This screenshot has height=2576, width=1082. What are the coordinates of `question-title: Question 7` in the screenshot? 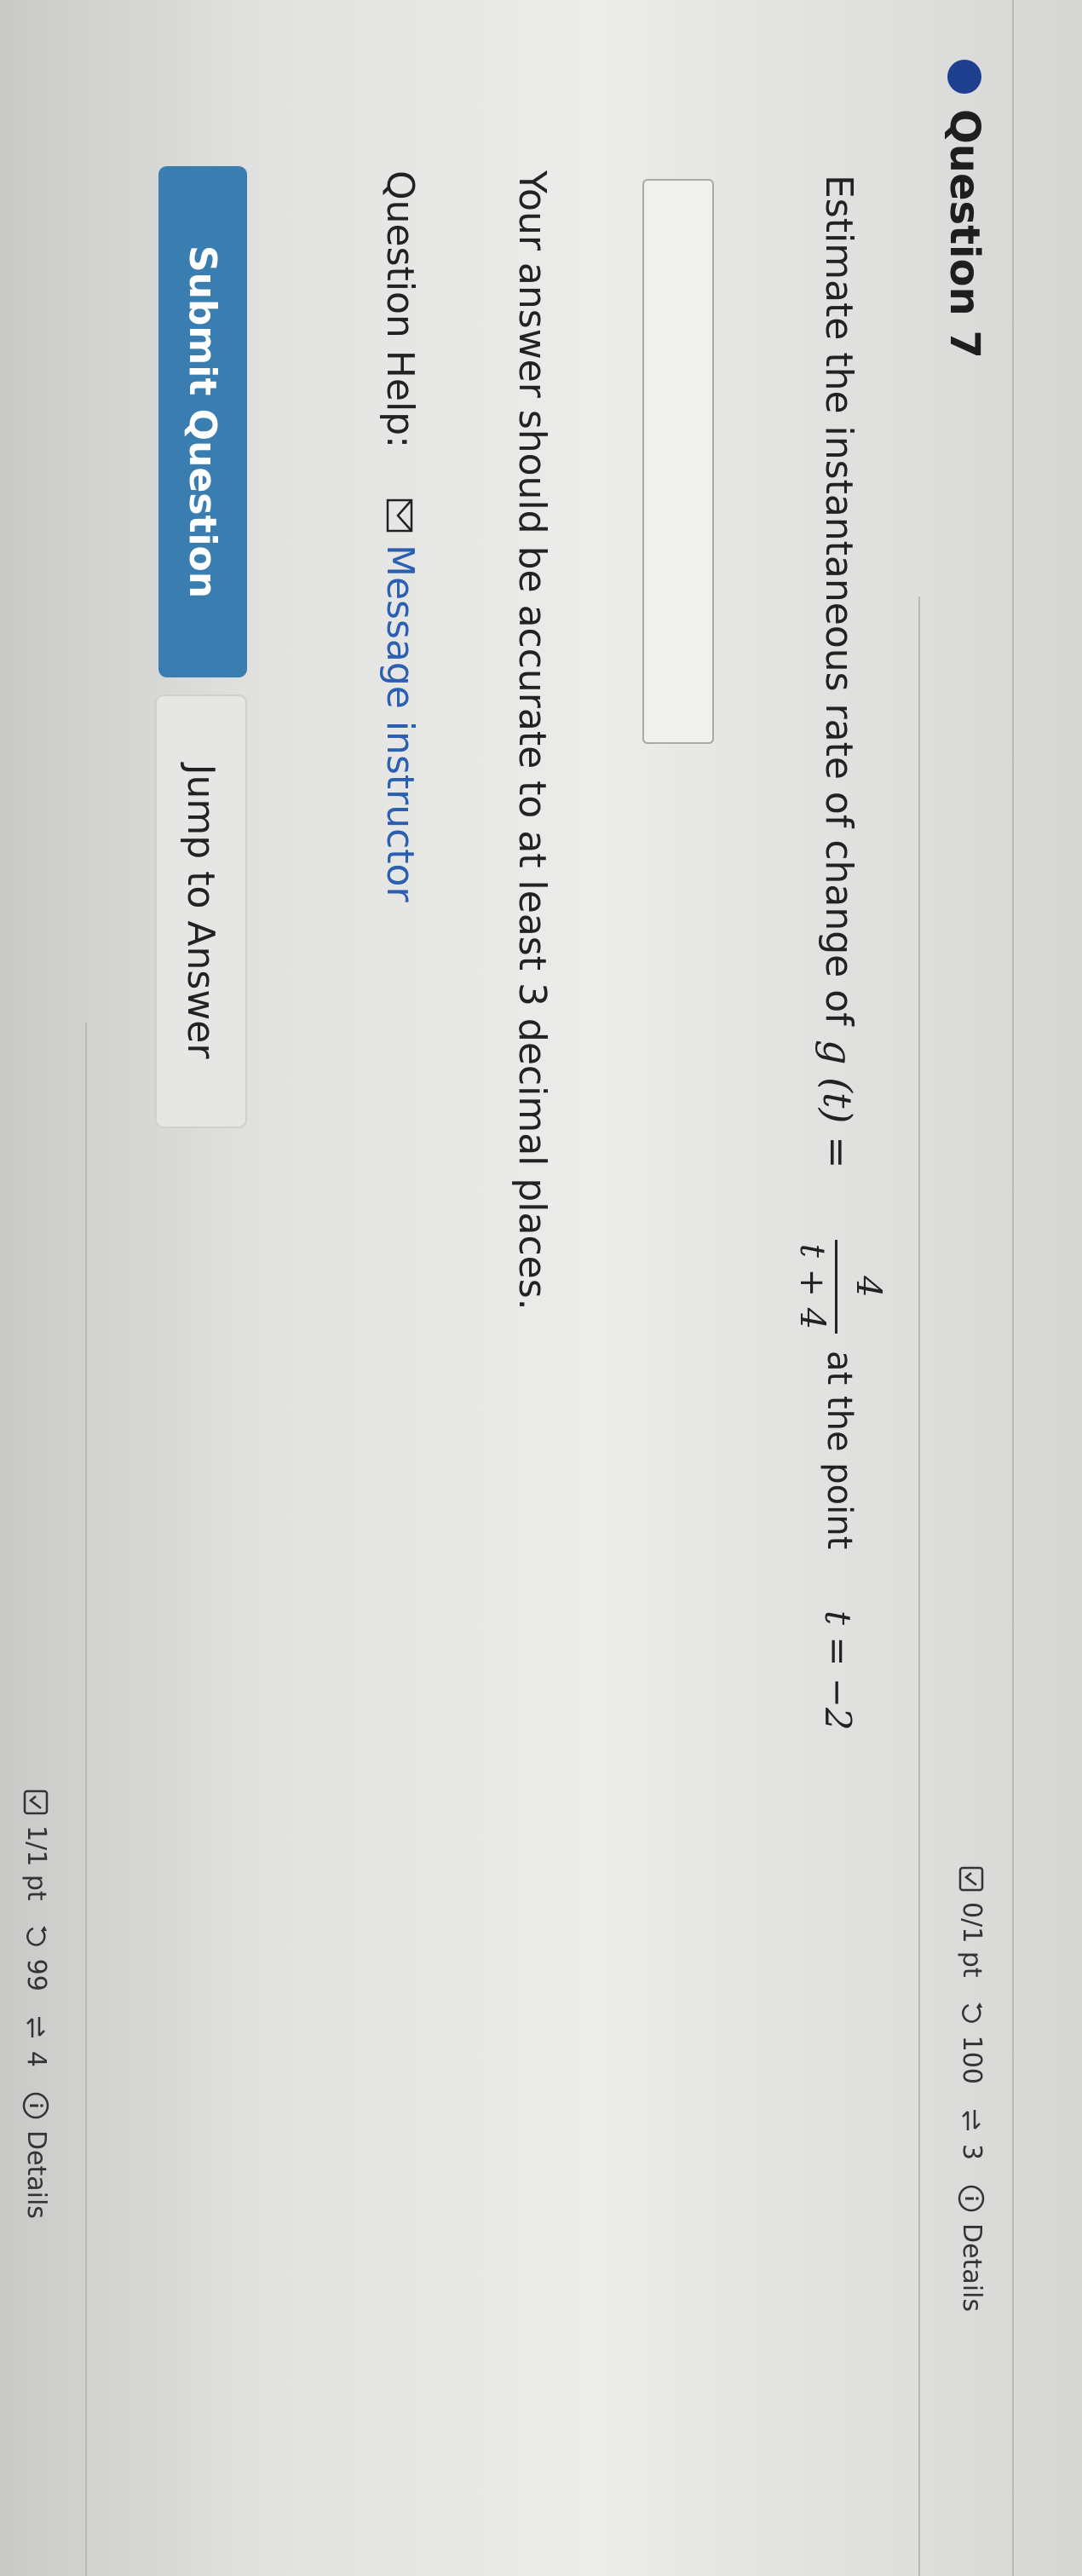 It's located at (964, 234).